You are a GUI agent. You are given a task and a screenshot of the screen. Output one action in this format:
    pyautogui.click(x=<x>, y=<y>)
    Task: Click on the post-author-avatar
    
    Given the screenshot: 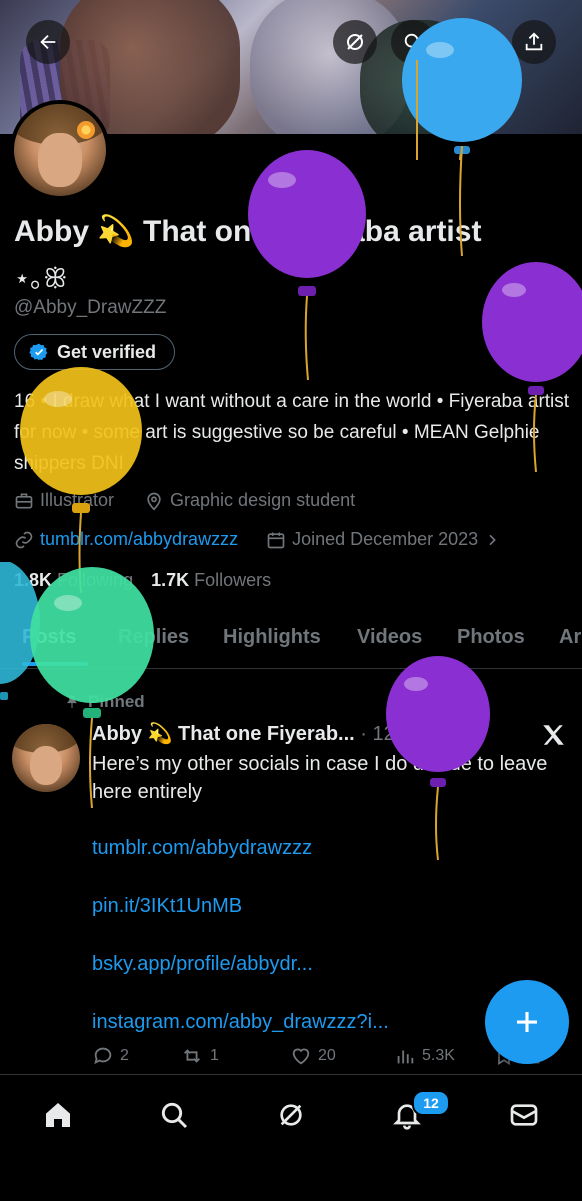 What is the action you would take?
    pyautogui.click(x=46, y=758)
    